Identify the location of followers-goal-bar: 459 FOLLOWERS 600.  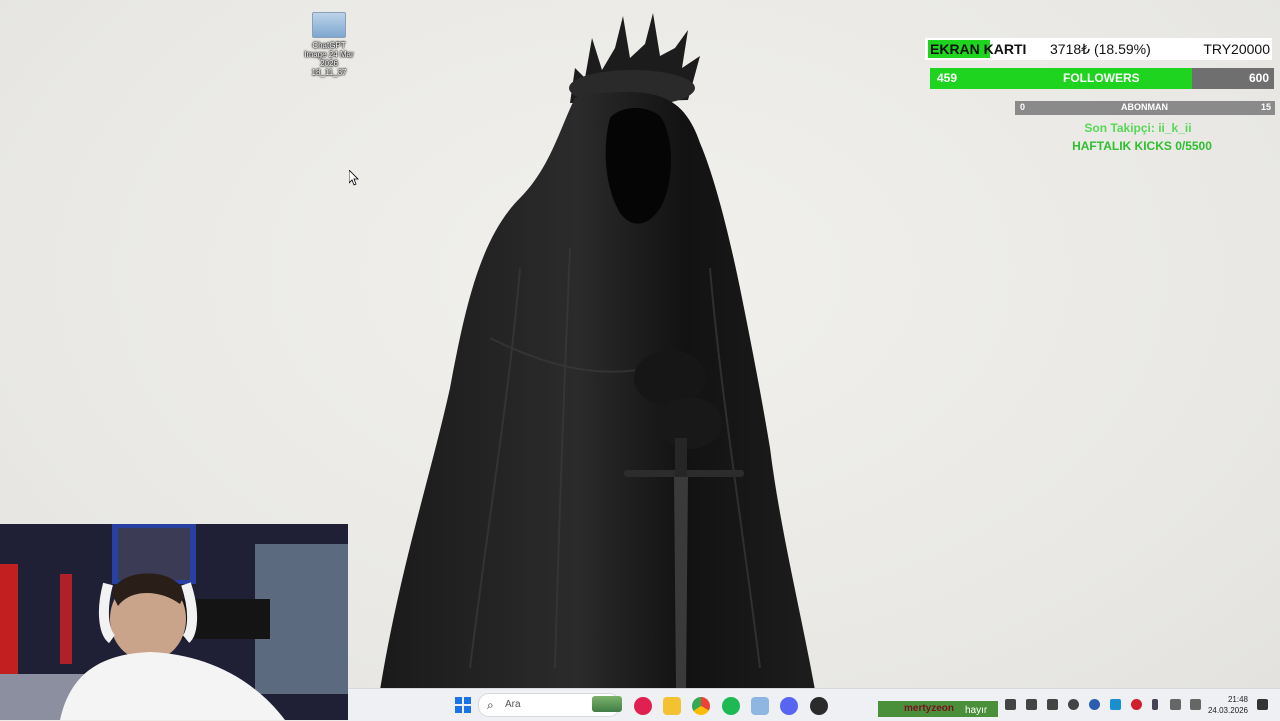
(1102, 78).